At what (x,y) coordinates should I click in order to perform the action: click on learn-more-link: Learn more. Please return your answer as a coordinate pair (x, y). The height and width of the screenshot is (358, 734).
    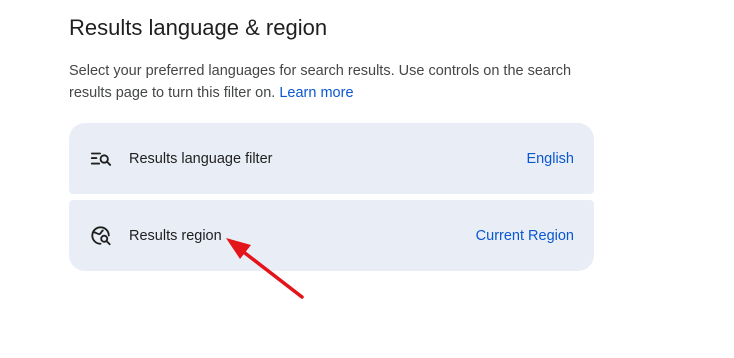
    Looking at the image, I should click on (316, 93).